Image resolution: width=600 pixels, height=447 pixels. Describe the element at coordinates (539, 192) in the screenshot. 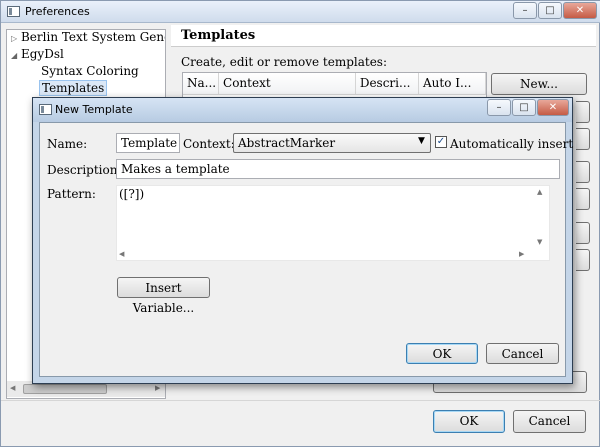

I see `scroll-up-icon: ▲` at that location.